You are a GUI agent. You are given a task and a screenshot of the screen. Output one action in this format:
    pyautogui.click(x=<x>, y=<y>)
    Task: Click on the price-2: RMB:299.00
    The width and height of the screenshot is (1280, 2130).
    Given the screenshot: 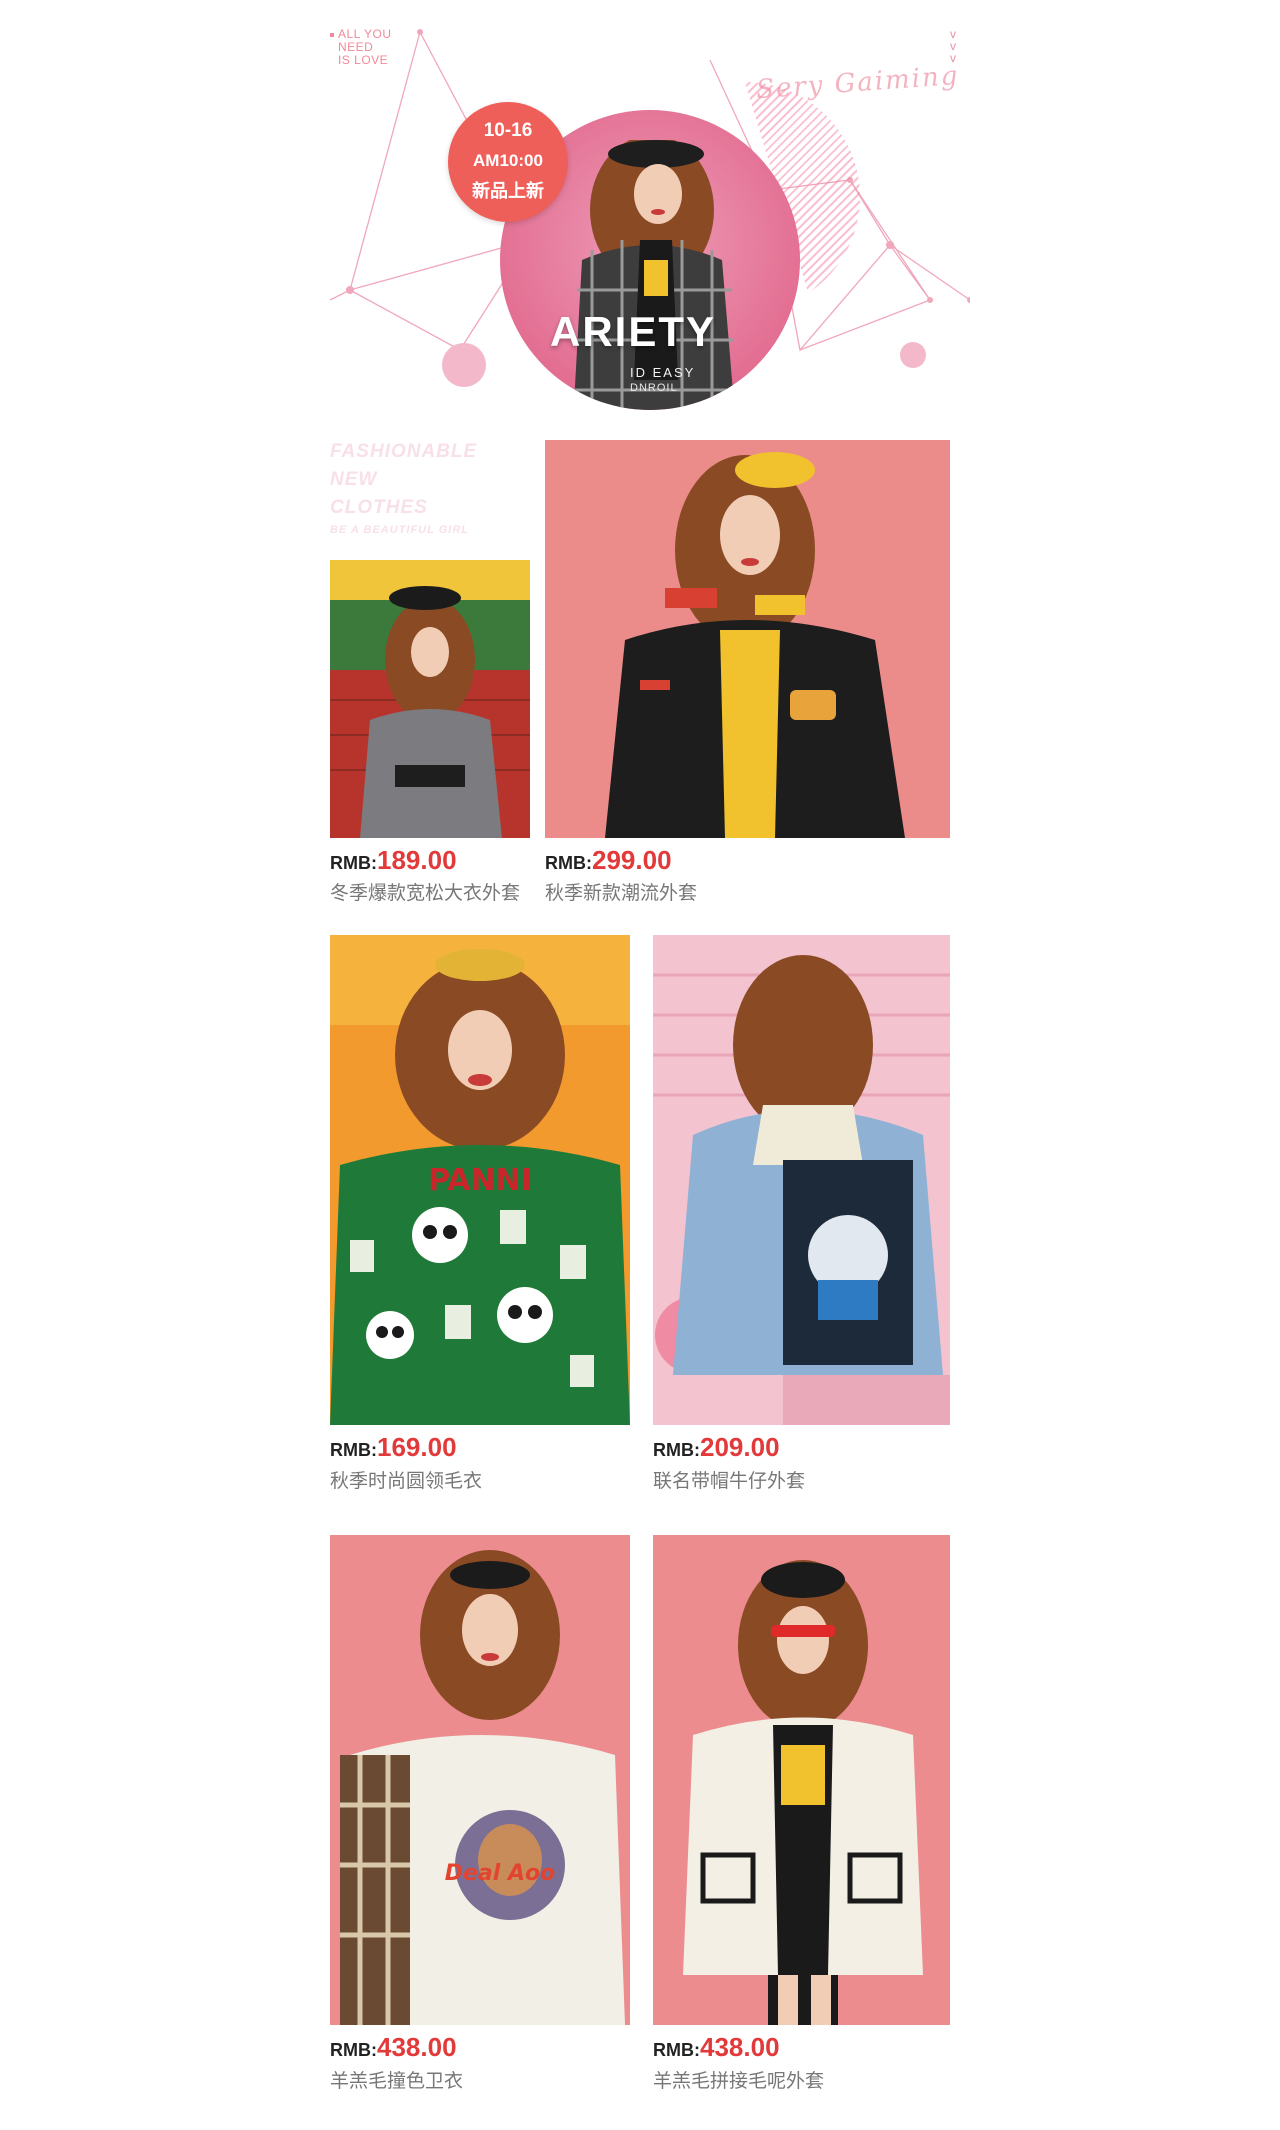 What is the action you would take?
    pyautogui.click(x=608, y=860)
    